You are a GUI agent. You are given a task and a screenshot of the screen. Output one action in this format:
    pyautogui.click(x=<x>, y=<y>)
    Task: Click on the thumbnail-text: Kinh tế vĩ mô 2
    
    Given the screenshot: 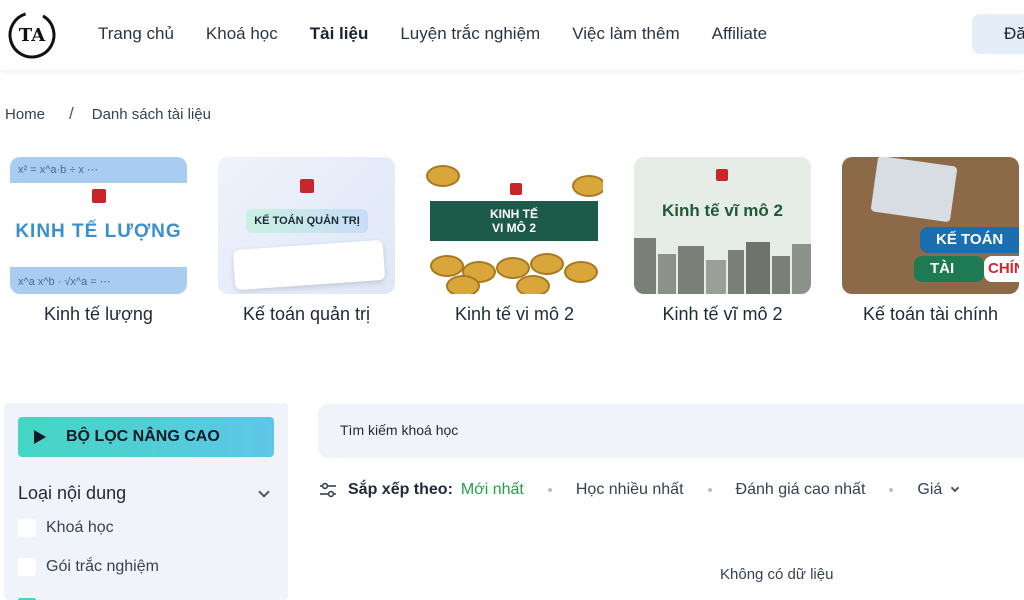 What is the action you would take?
    pyautogui.click(x=722, y=210)
    